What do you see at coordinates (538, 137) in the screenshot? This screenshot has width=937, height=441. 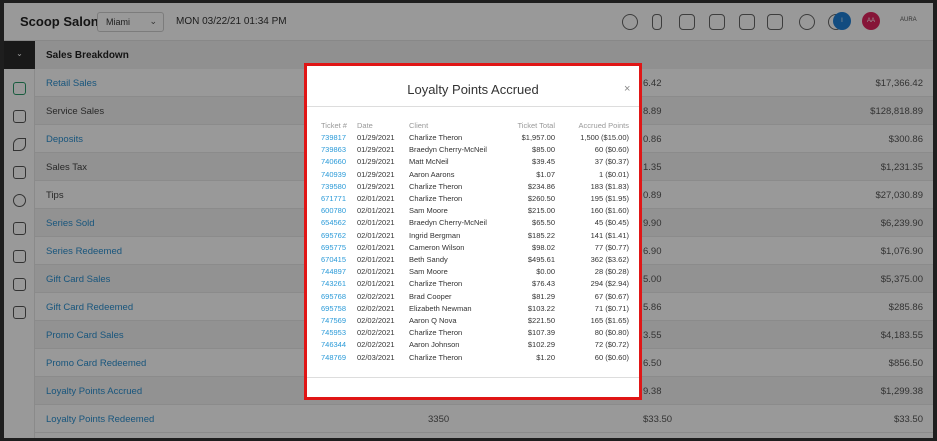 I see `ticket-total: $1,957.00` at bounding box center [538, 137].